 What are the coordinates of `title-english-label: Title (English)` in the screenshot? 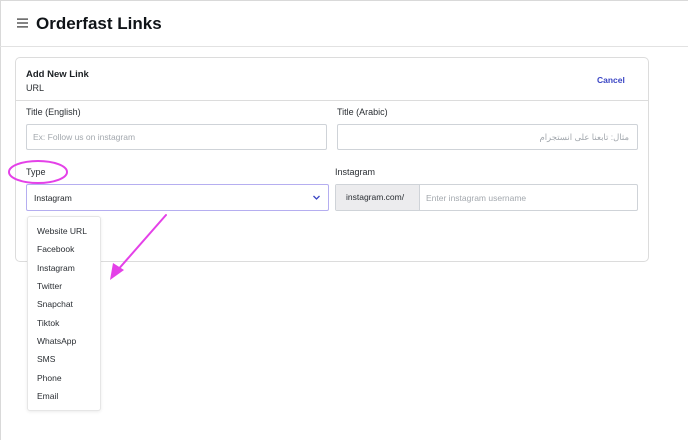 It's located at (53, 112).